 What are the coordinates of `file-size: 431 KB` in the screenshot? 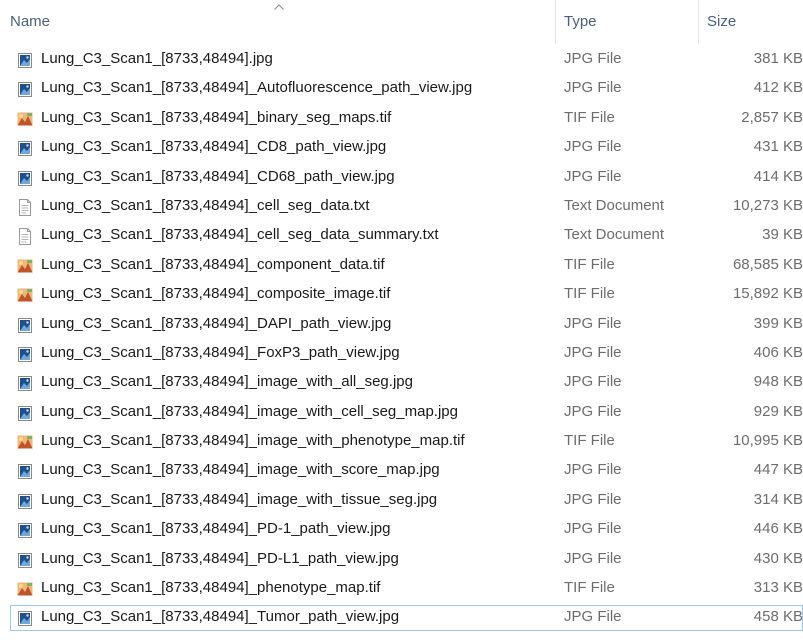 It's located at (778, 147).